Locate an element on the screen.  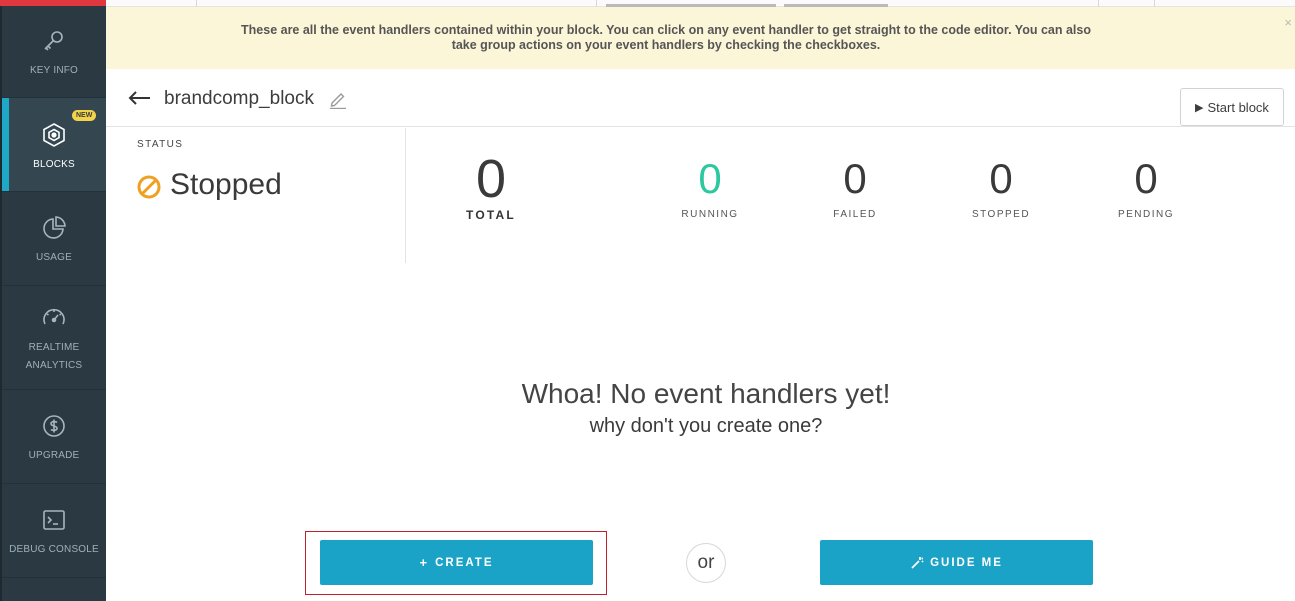
empty-state-title: Whoa! No event handlers yet! is located at coordinates (706, 393).